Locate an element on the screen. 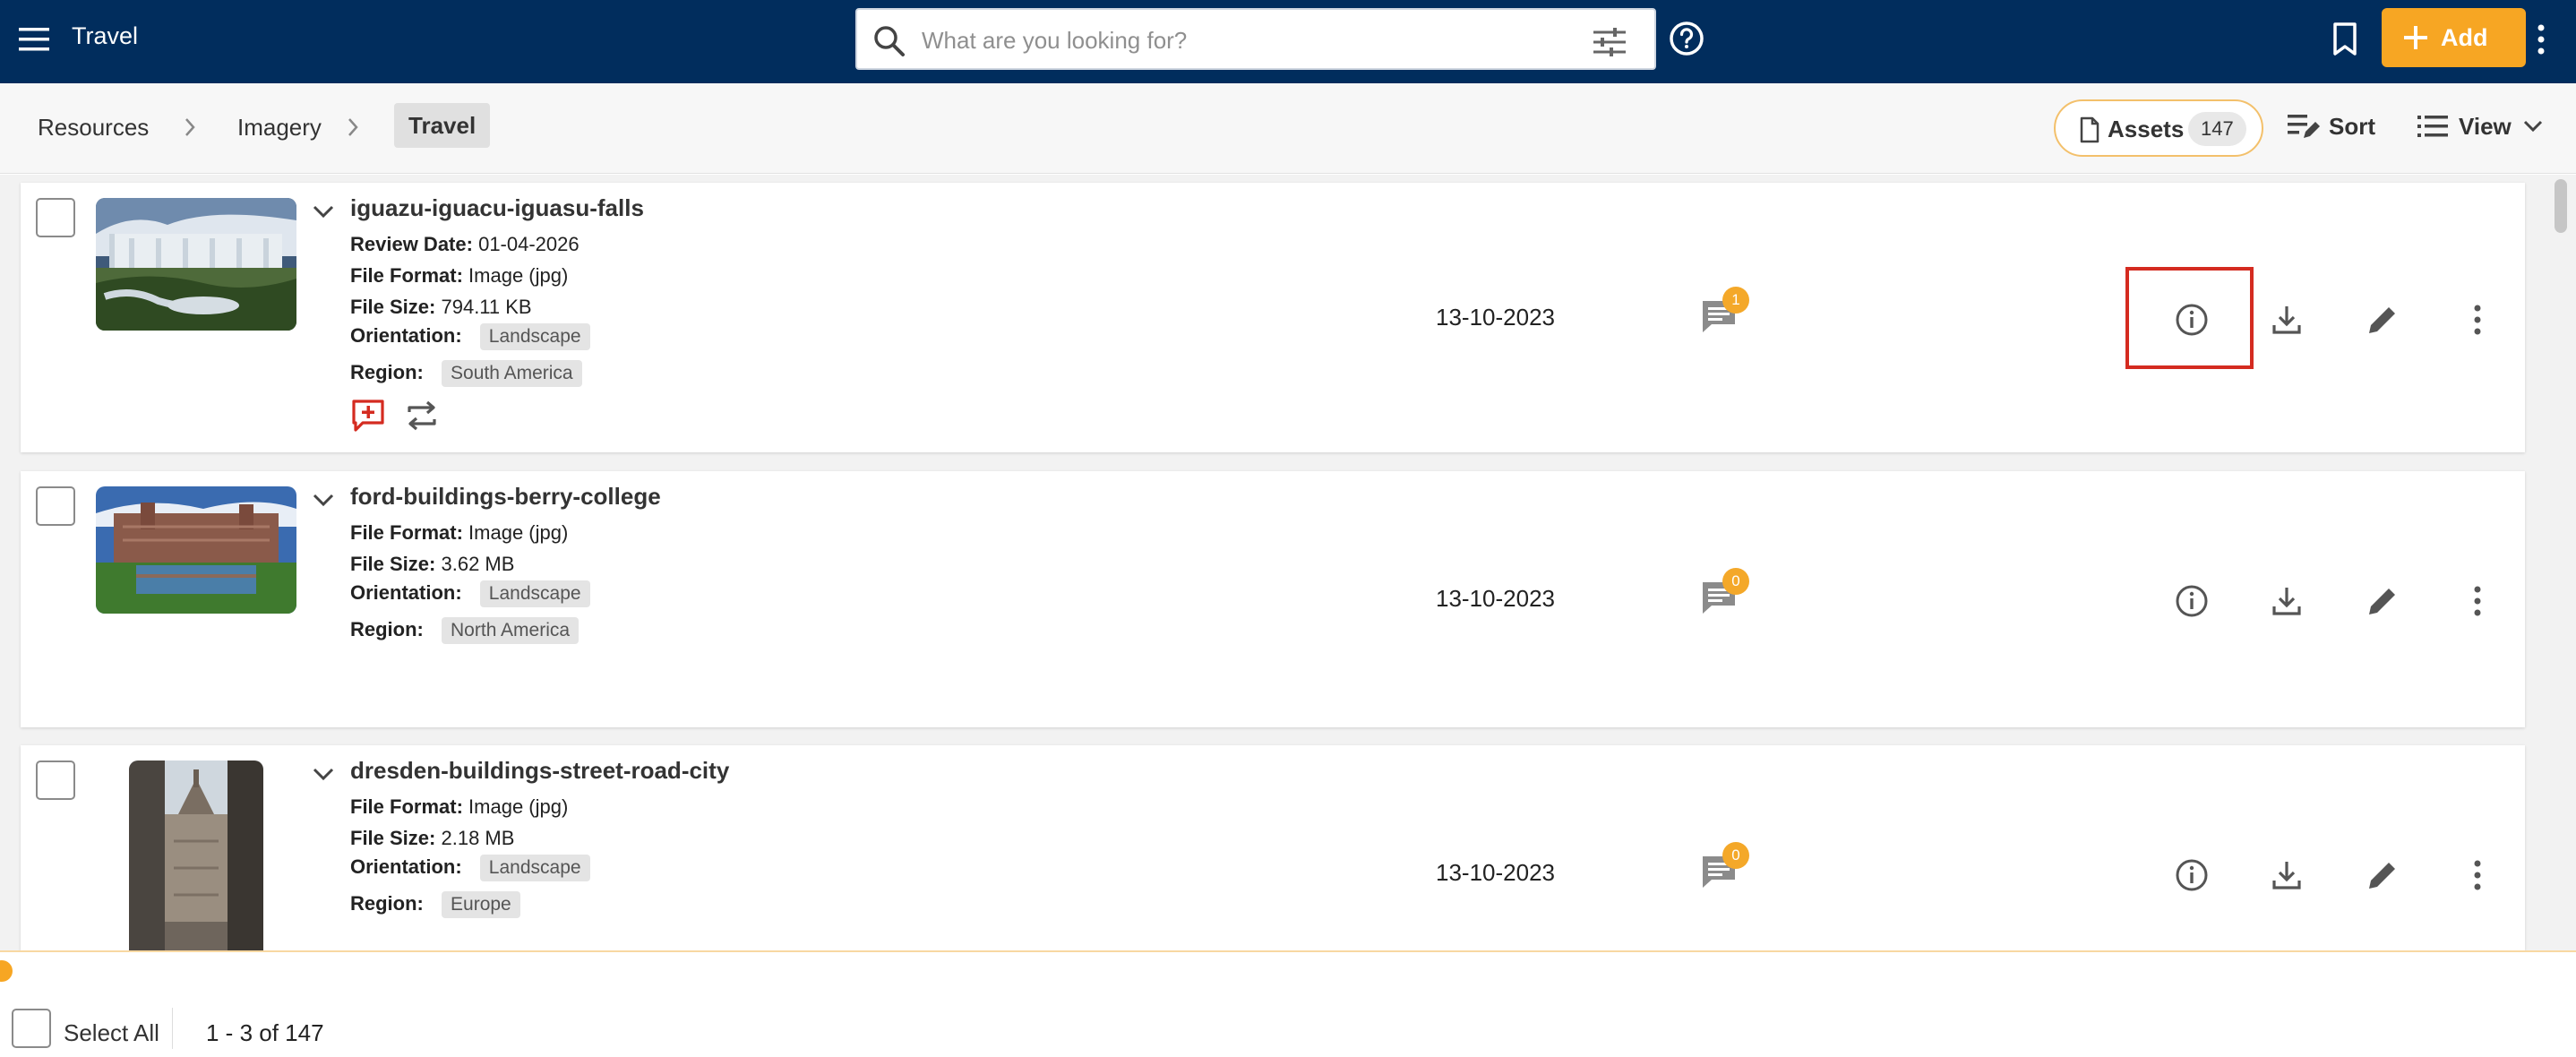  review-date-row: Review Date: 01-04-2026 is located at coordinates (465, 245).